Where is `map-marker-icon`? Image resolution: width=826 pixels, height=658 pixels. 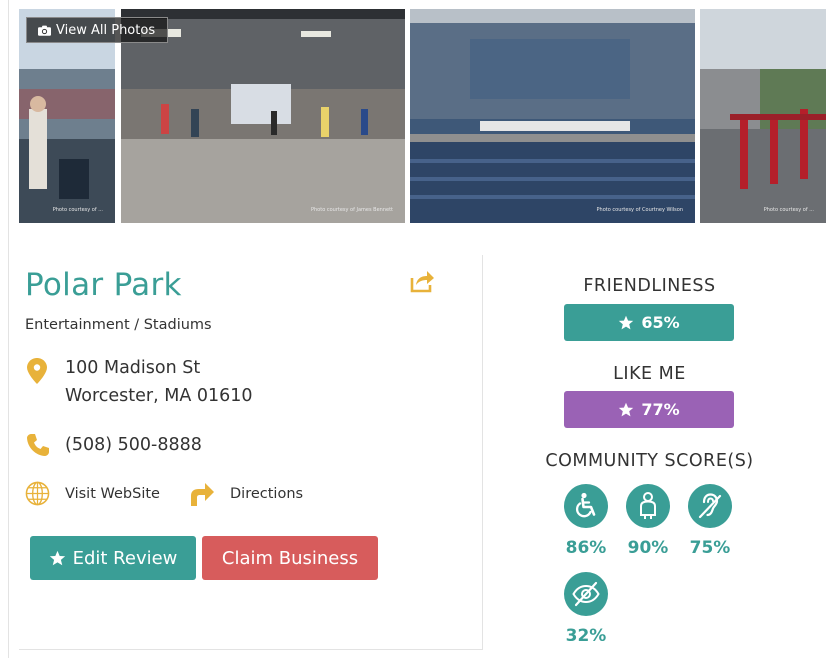
map-marker-icon is located at coordinates (37, 371).